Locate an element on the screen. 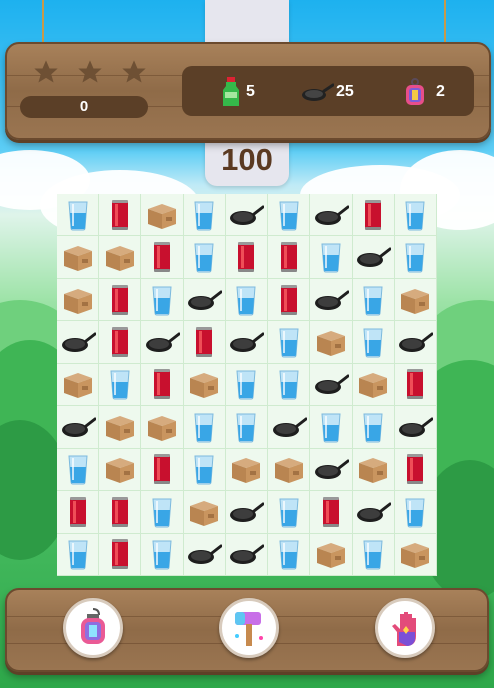 This screenshot has width=494, height=688. magic-hand-booster-button is located at coordinates (405, 628).